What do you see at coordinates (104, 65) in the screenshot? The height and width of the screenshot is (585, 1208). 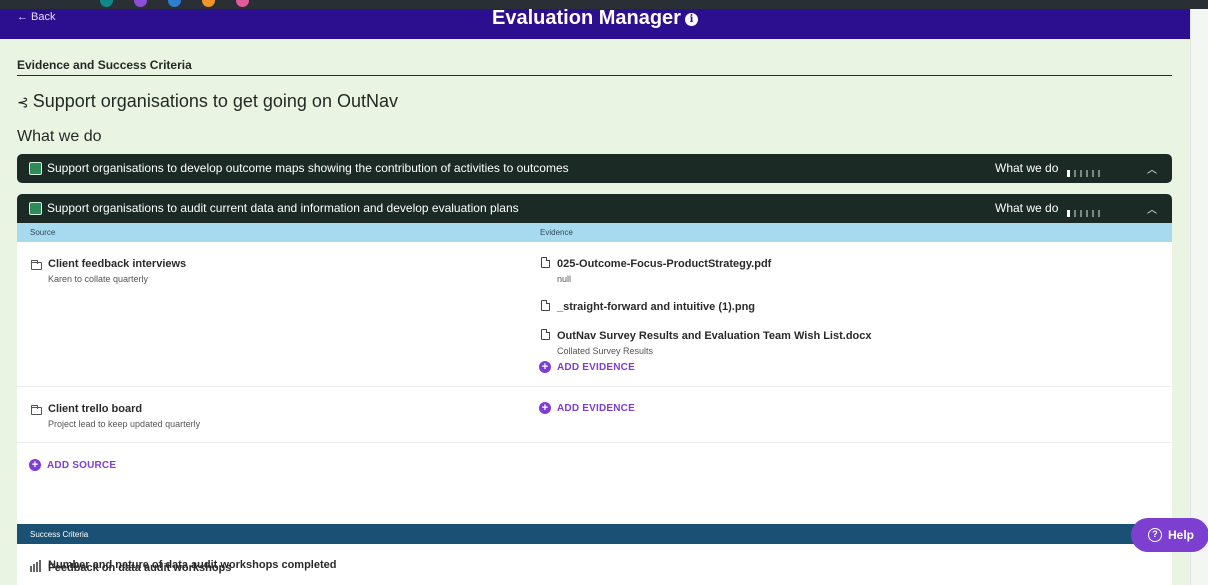 I see `section-label: Evidence and Success Criteria` at bounding box center [104, 65].